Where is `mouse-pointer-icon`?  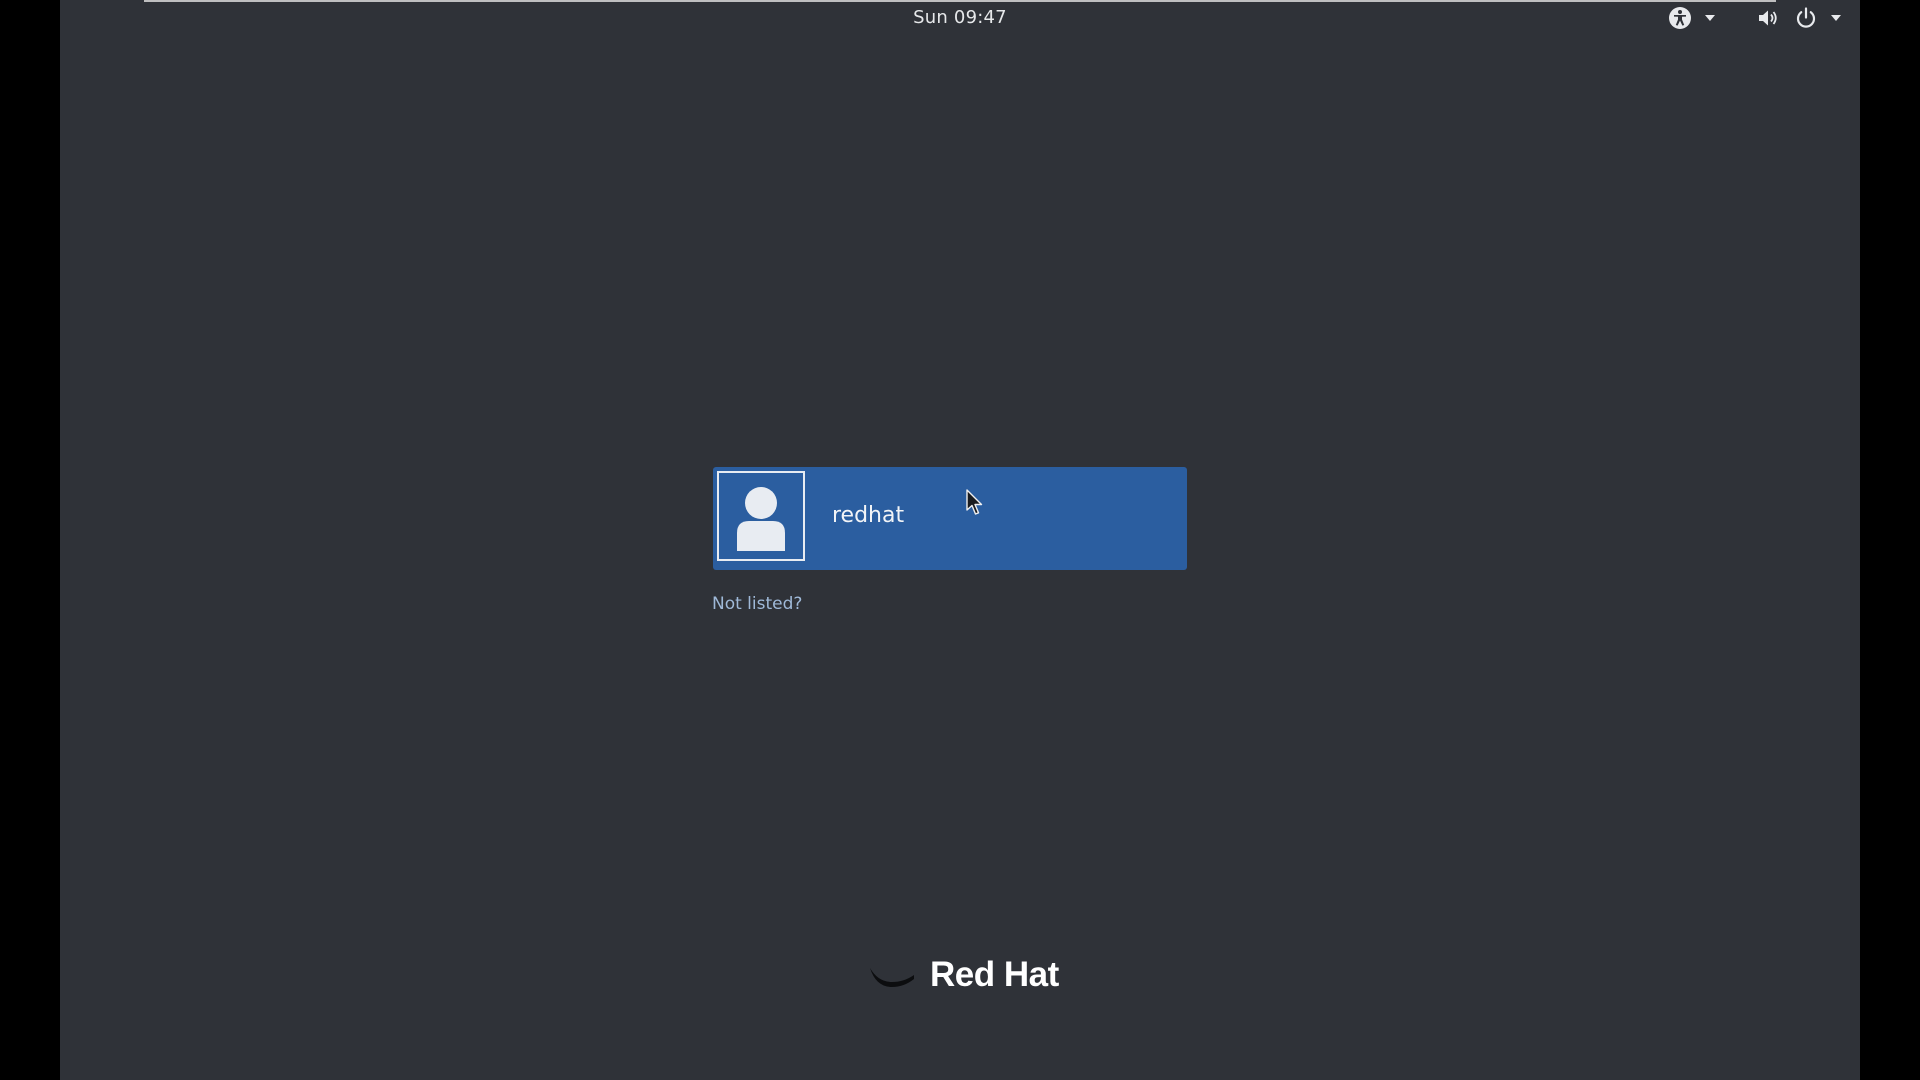
mouse-pointer-icon is located at coordinates (974, 502).